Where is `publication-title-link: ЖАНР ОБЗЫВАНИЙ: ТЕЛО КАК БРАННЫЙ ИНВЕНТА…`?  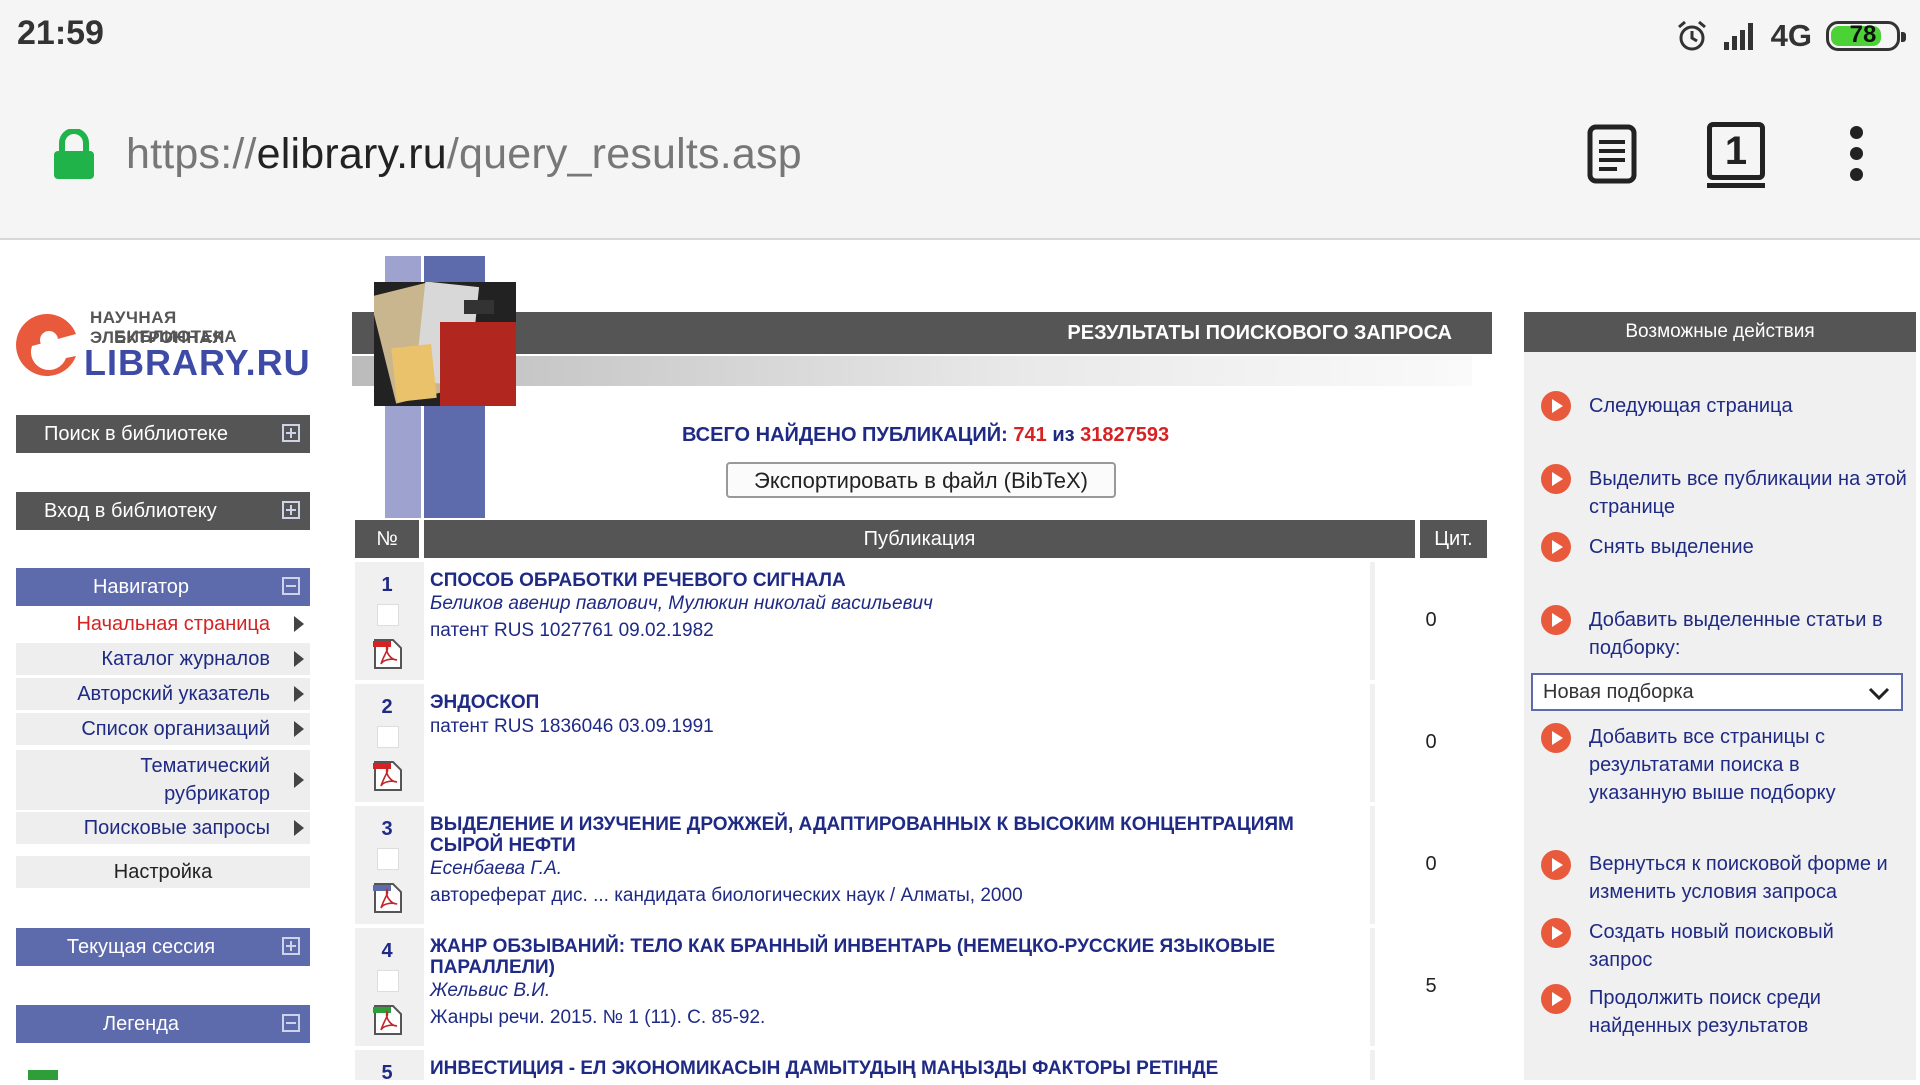 publication-title-link: ЖАНР ОБЗЫВАНИЙ: ТЕЛО КАК БРАННЫЙ ИНВЕНТА… is located at coordinates (897, 957).